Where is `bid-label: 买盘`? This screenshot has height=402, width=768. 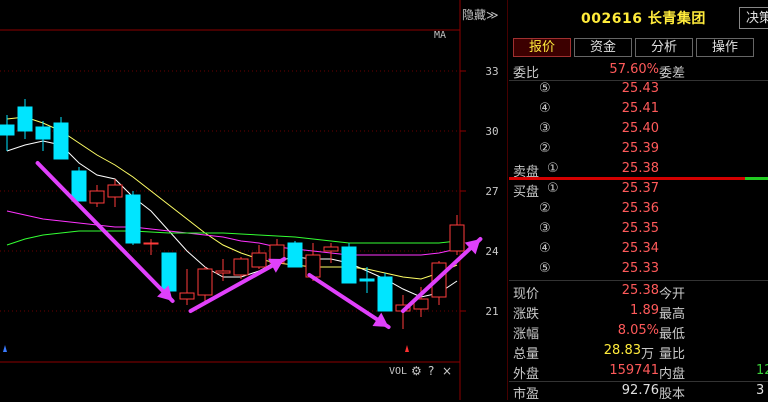
bid-label: 买盘 is located at coordinates (526, 192).